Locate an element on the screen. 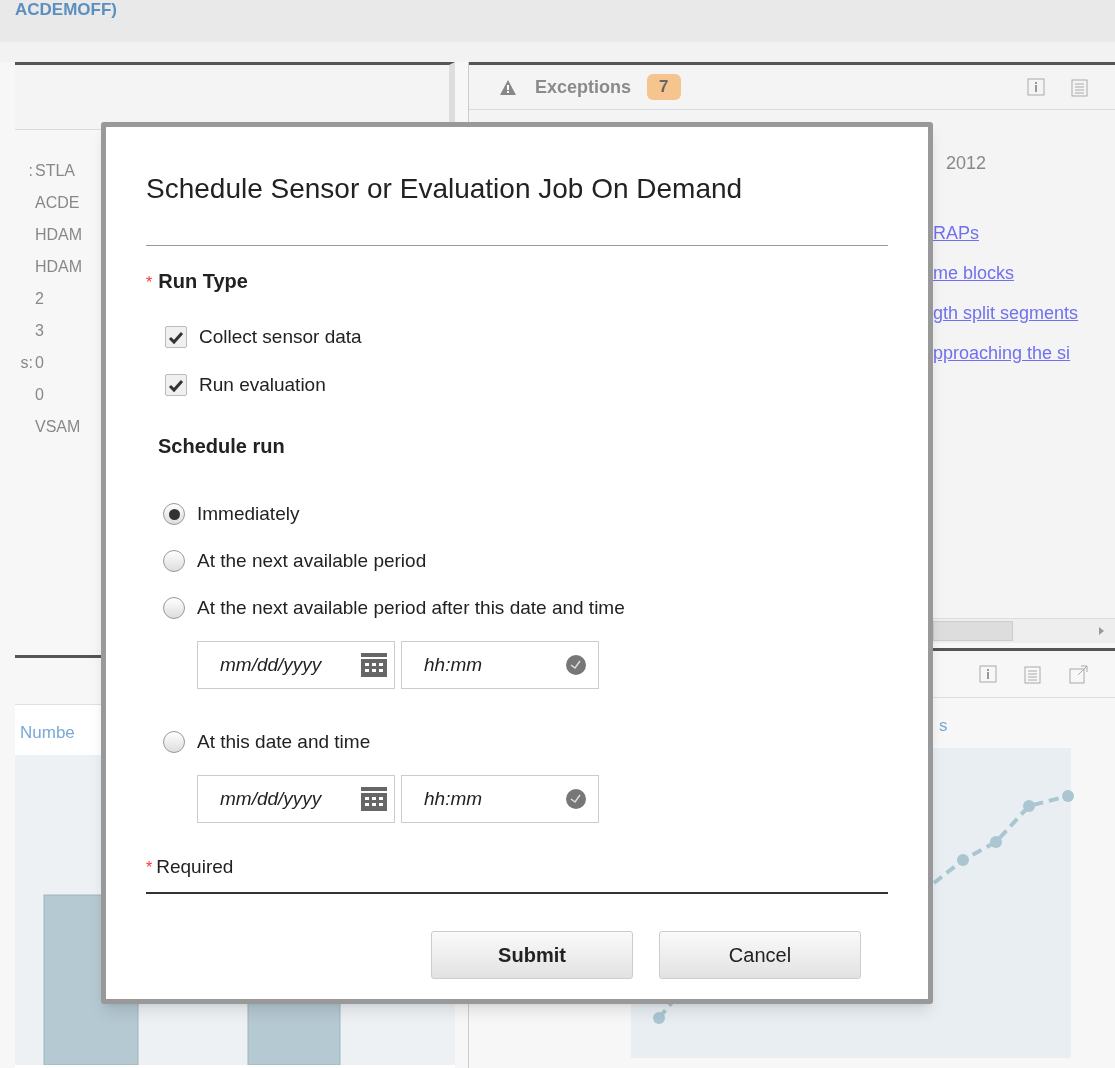 The height and width of the screenshot is (1068, 1115). required-note: Required is located at coordinates (195, 867).